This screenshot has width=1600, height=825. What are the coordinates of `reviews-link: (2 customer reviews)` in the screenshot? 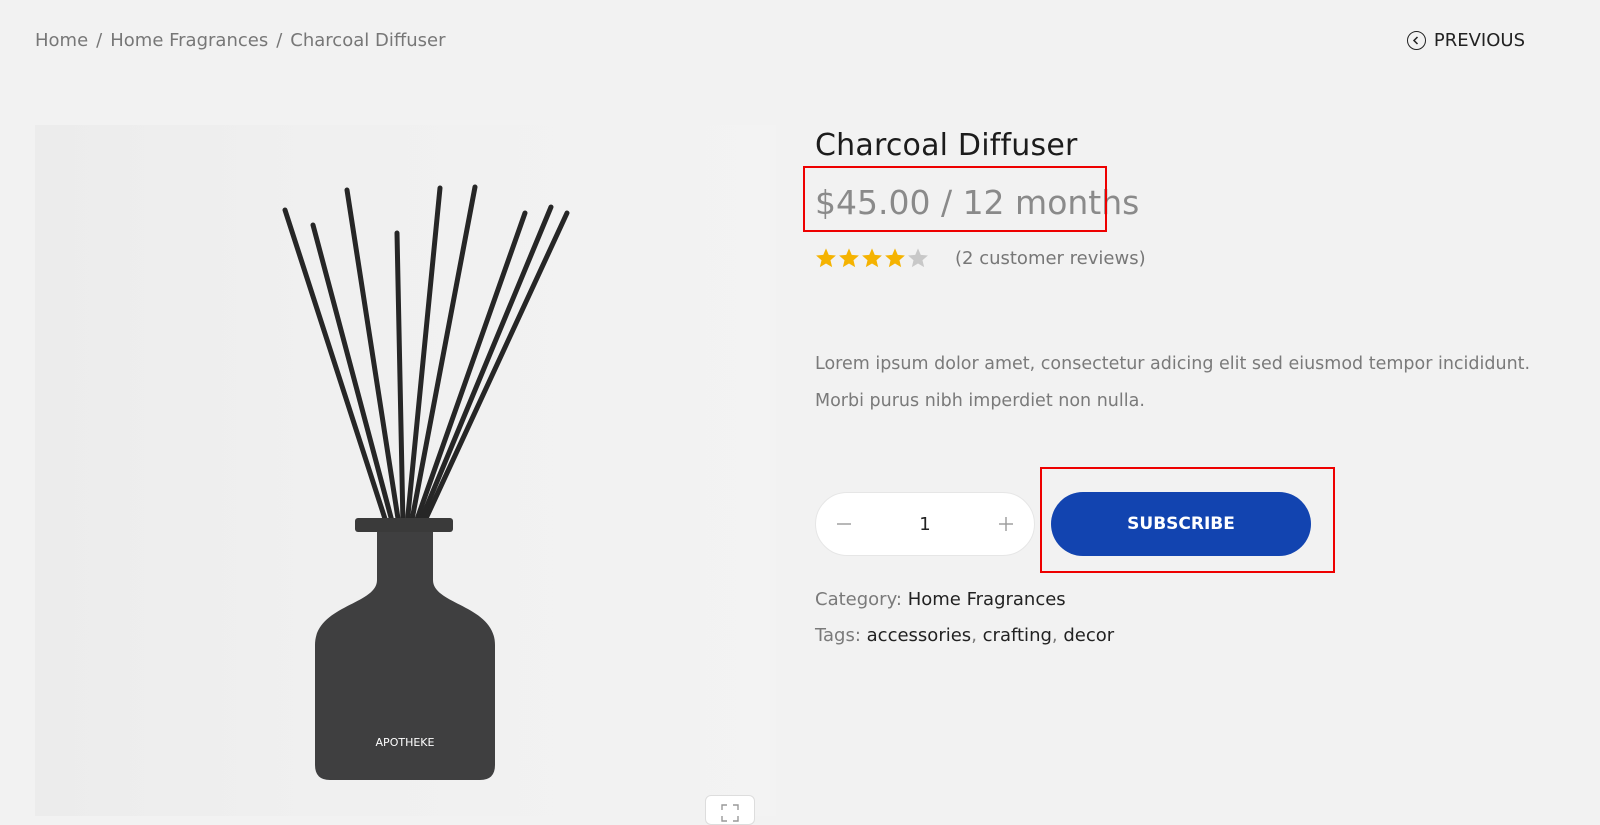 It's located at (1050, 258).